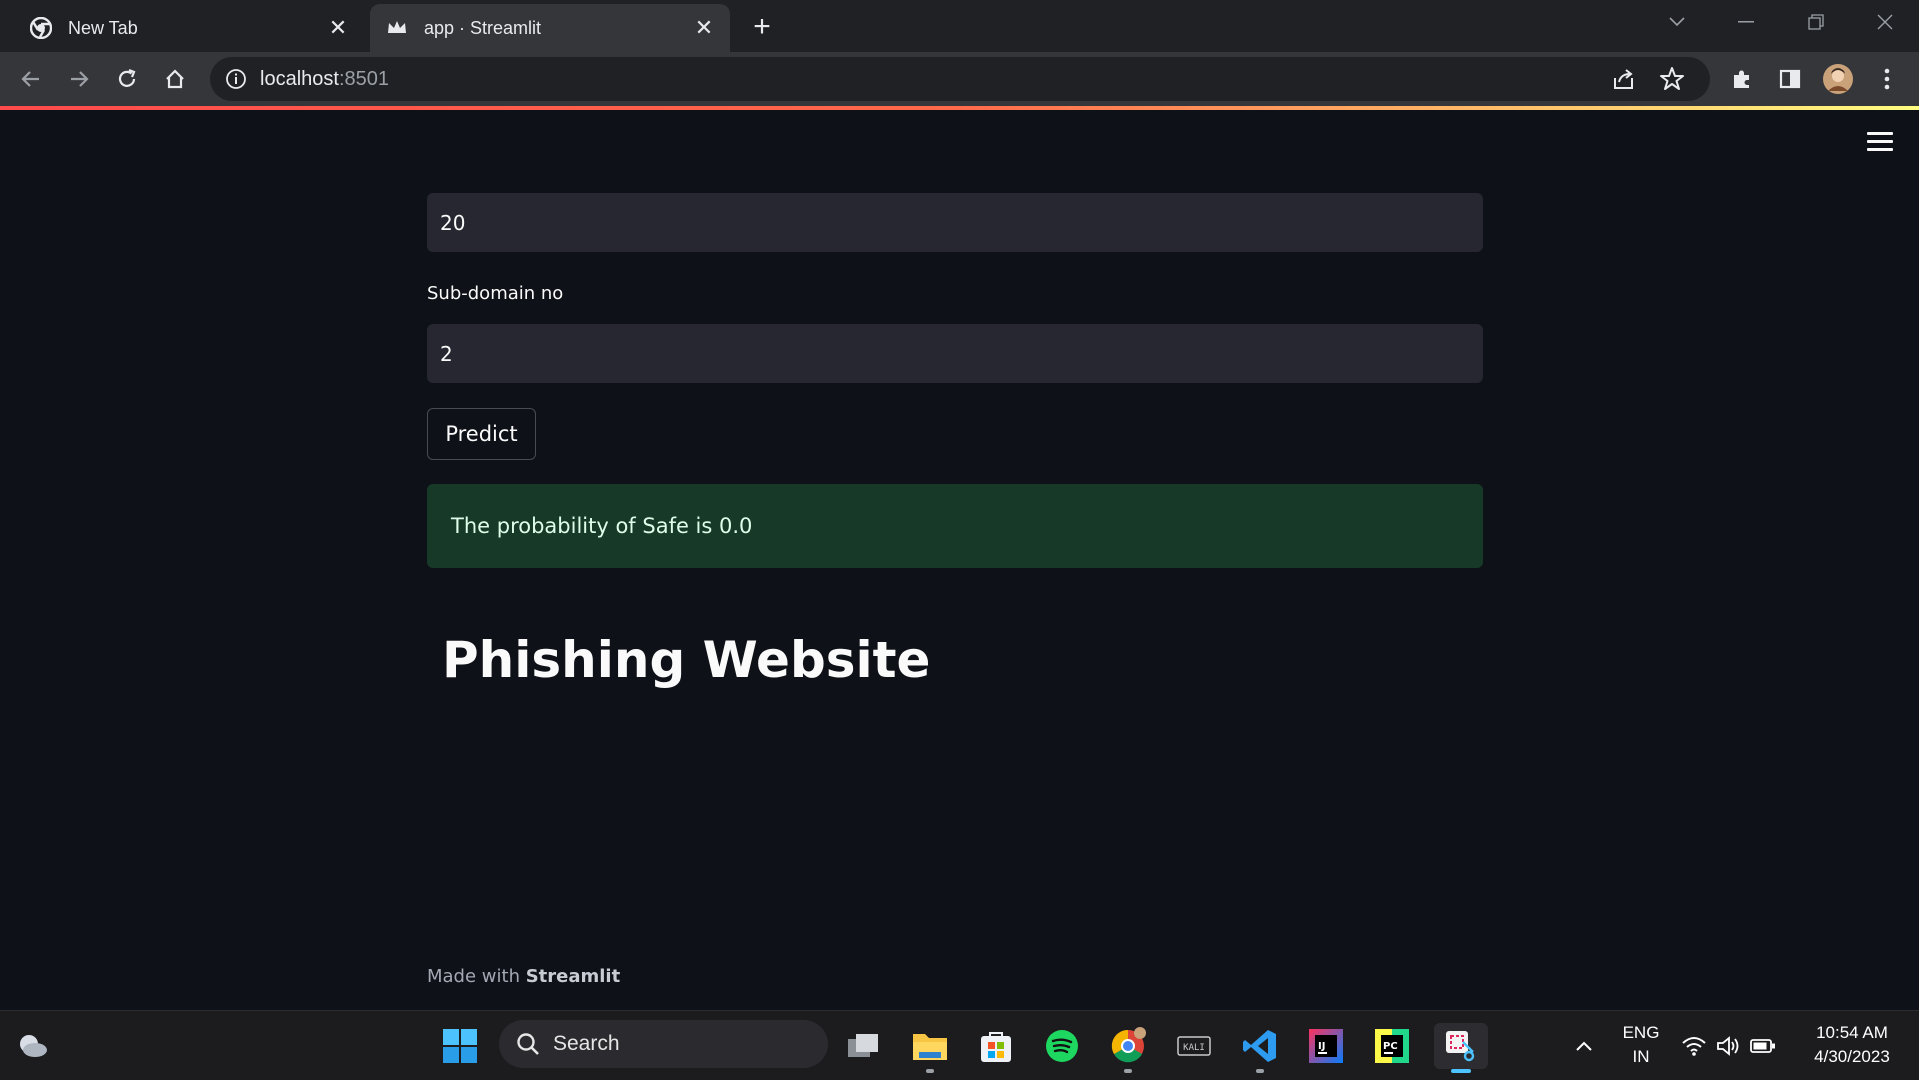 The height and width of the screenshot is (1080, 1919). What do you see at coordinates (1062, 1046) in the screenshot?
I see `spotify-icon` at bounding box center [1062, 1046].